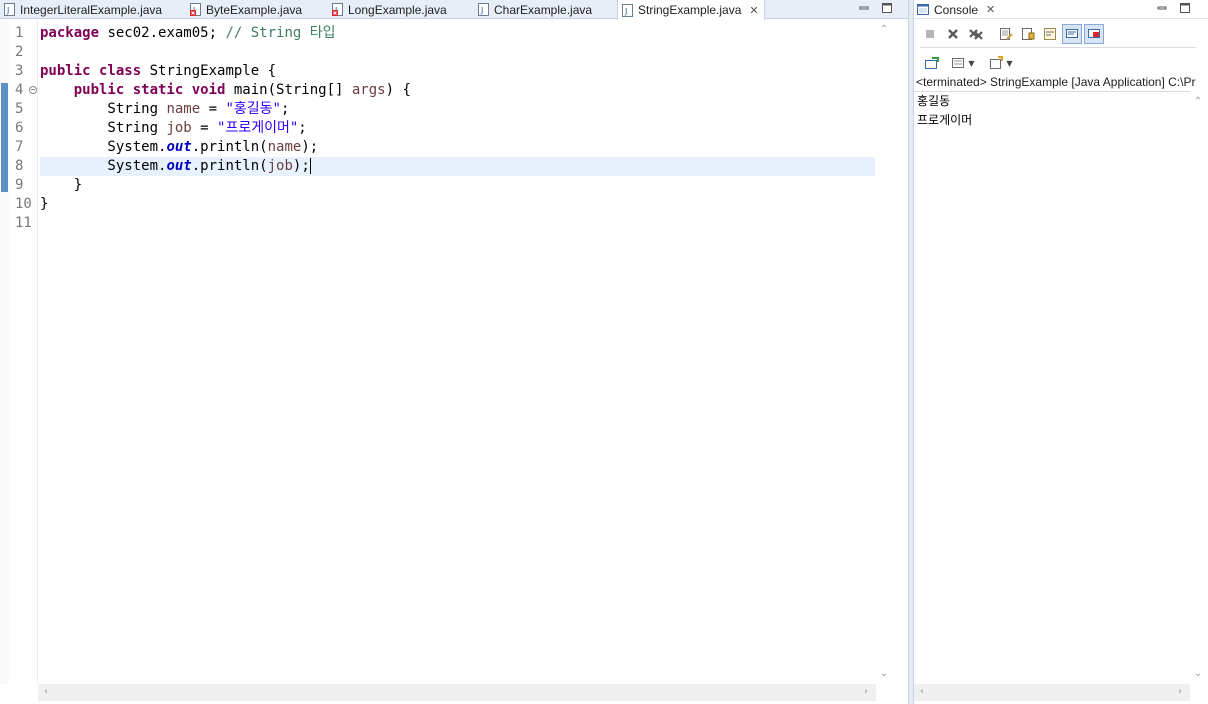 This screenshot has height=704, width=1208. What do you see at coordinates (19, 52) in the screenshot?
I see `line-number: 2` at bounding box center [19, 52].